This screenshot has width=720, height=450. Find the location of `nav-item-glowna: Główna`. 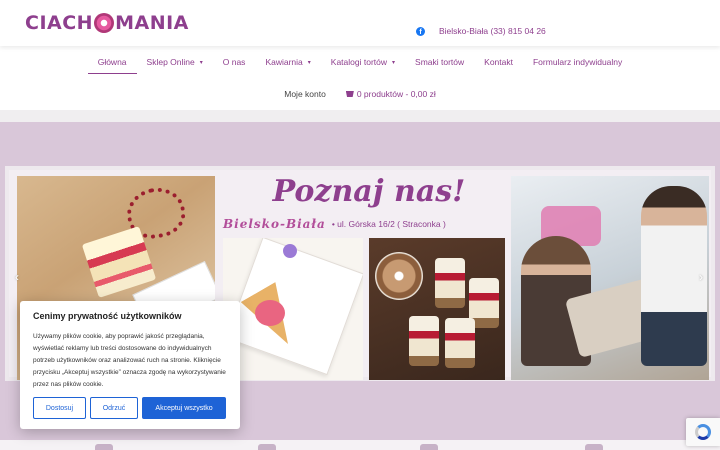

nav-item-glowna: Główna is located at coordinates (112, 63).